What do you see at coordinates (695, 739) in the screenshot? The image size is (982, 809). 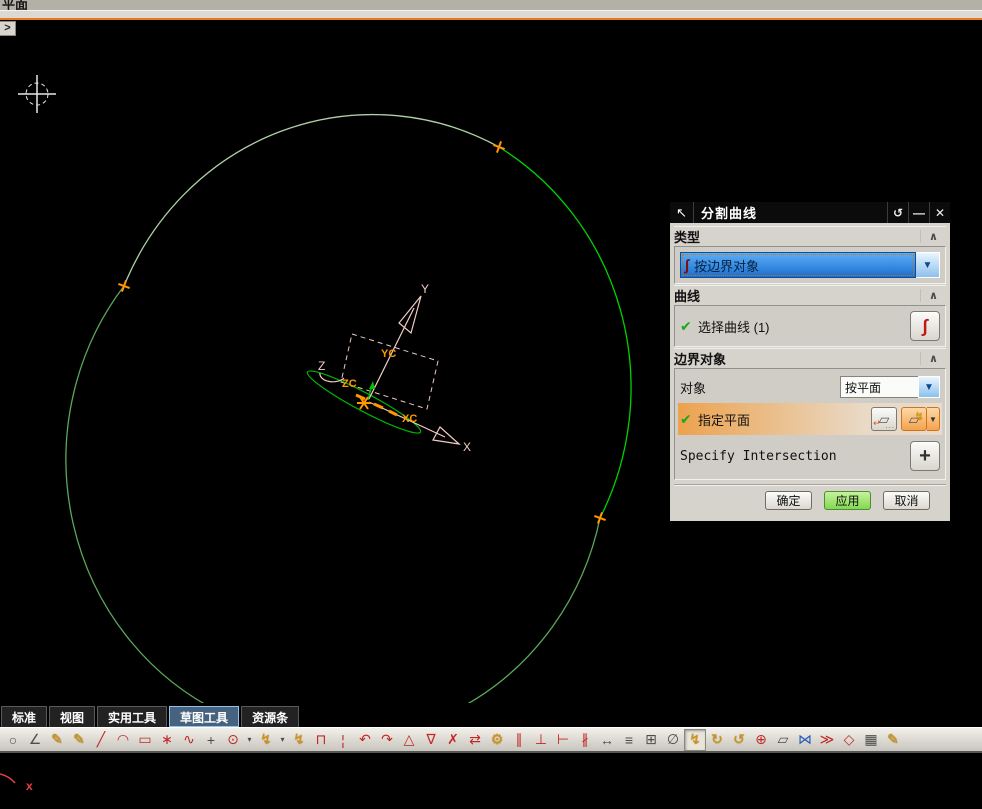 I see `divide-curve-icon: ↯` at bounding box center [695, 739].